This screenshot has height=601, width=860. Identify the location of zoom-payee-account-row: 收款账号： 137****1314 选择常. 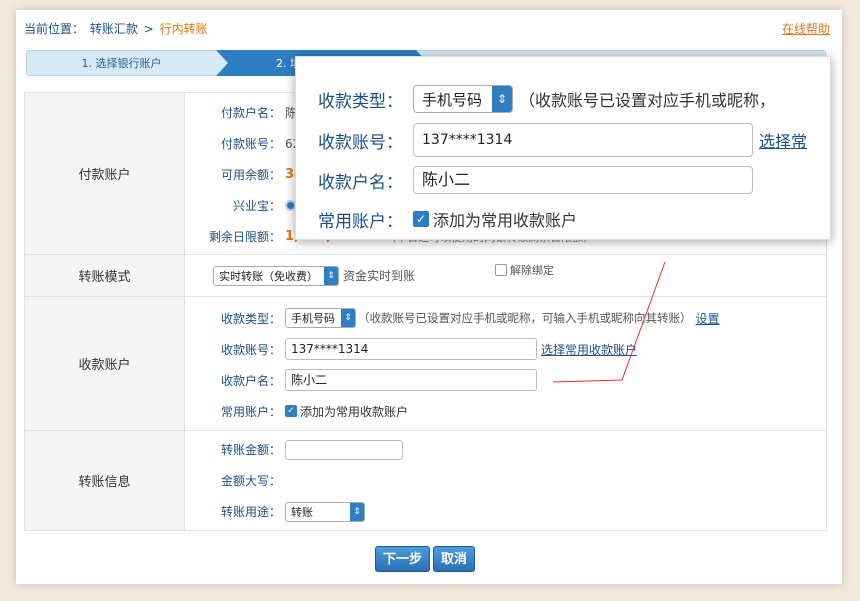
(551, 140).